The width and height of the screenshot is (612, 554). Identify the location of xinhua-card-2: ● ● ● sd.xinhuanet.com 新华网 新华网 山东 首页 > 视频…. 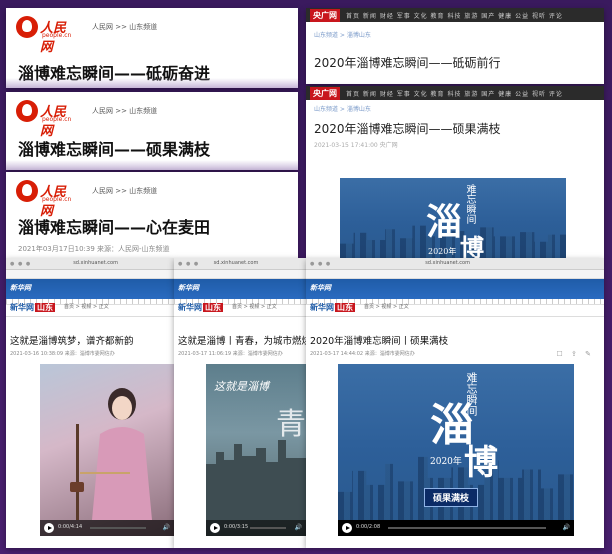
(240, 403).